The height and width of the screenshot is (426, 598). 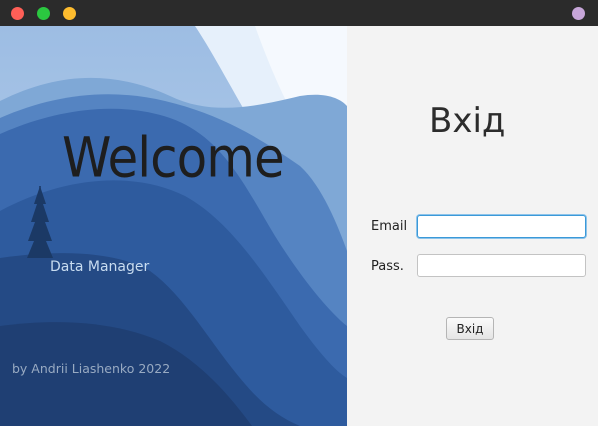 I want to click on welcome-heading: Welcome, so click(x=173, y=158).